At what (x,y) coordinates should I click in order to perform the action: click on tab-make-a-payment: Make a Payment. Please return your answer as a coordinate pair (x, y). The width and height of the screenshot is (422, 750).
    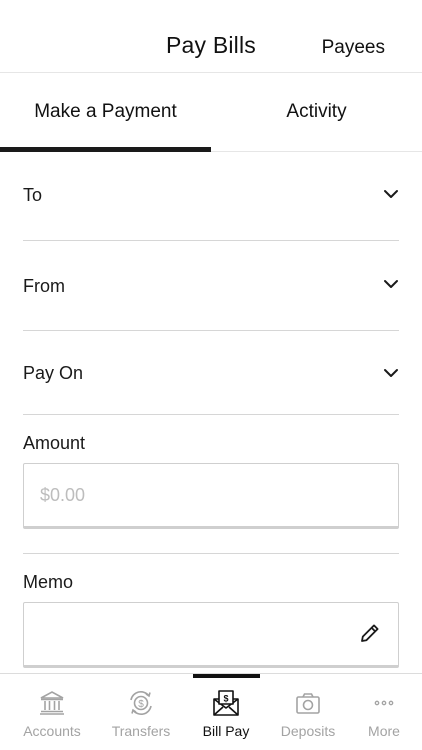
    Looking at the image, I should click on (105, 112).